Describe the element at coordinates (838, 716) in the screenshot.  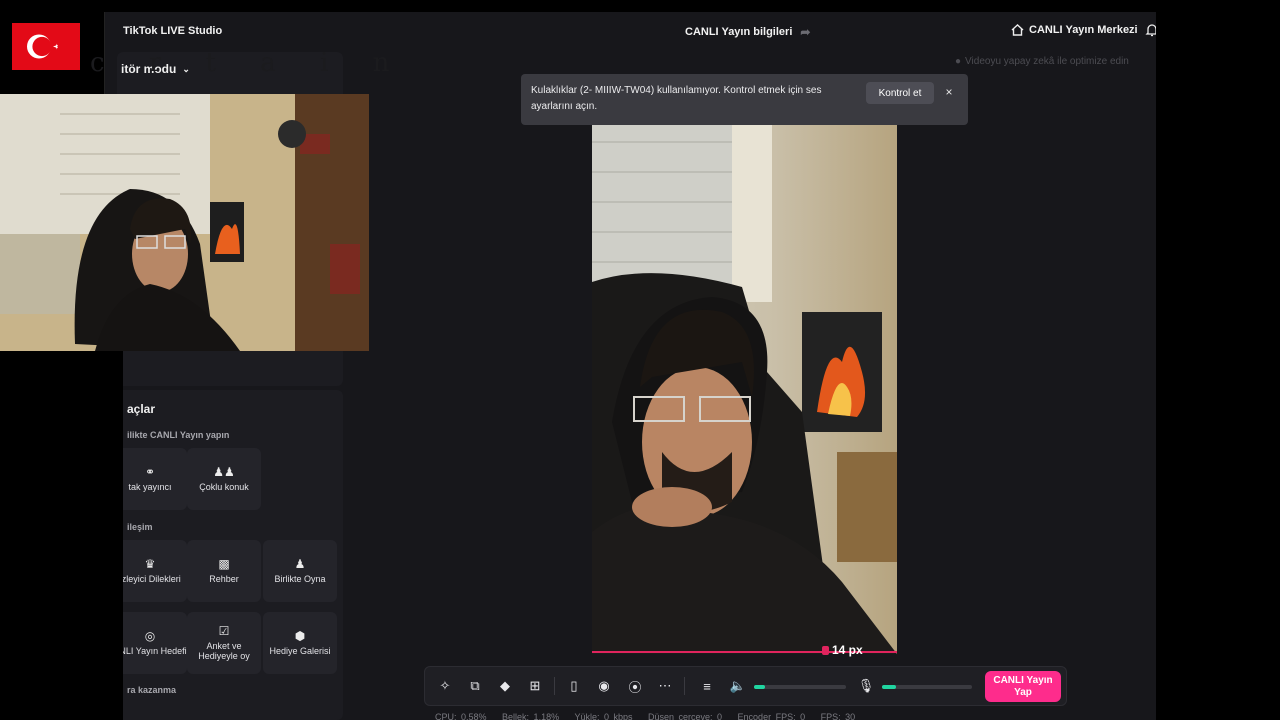
I see `fps-stat: FPS: 30` at that location.